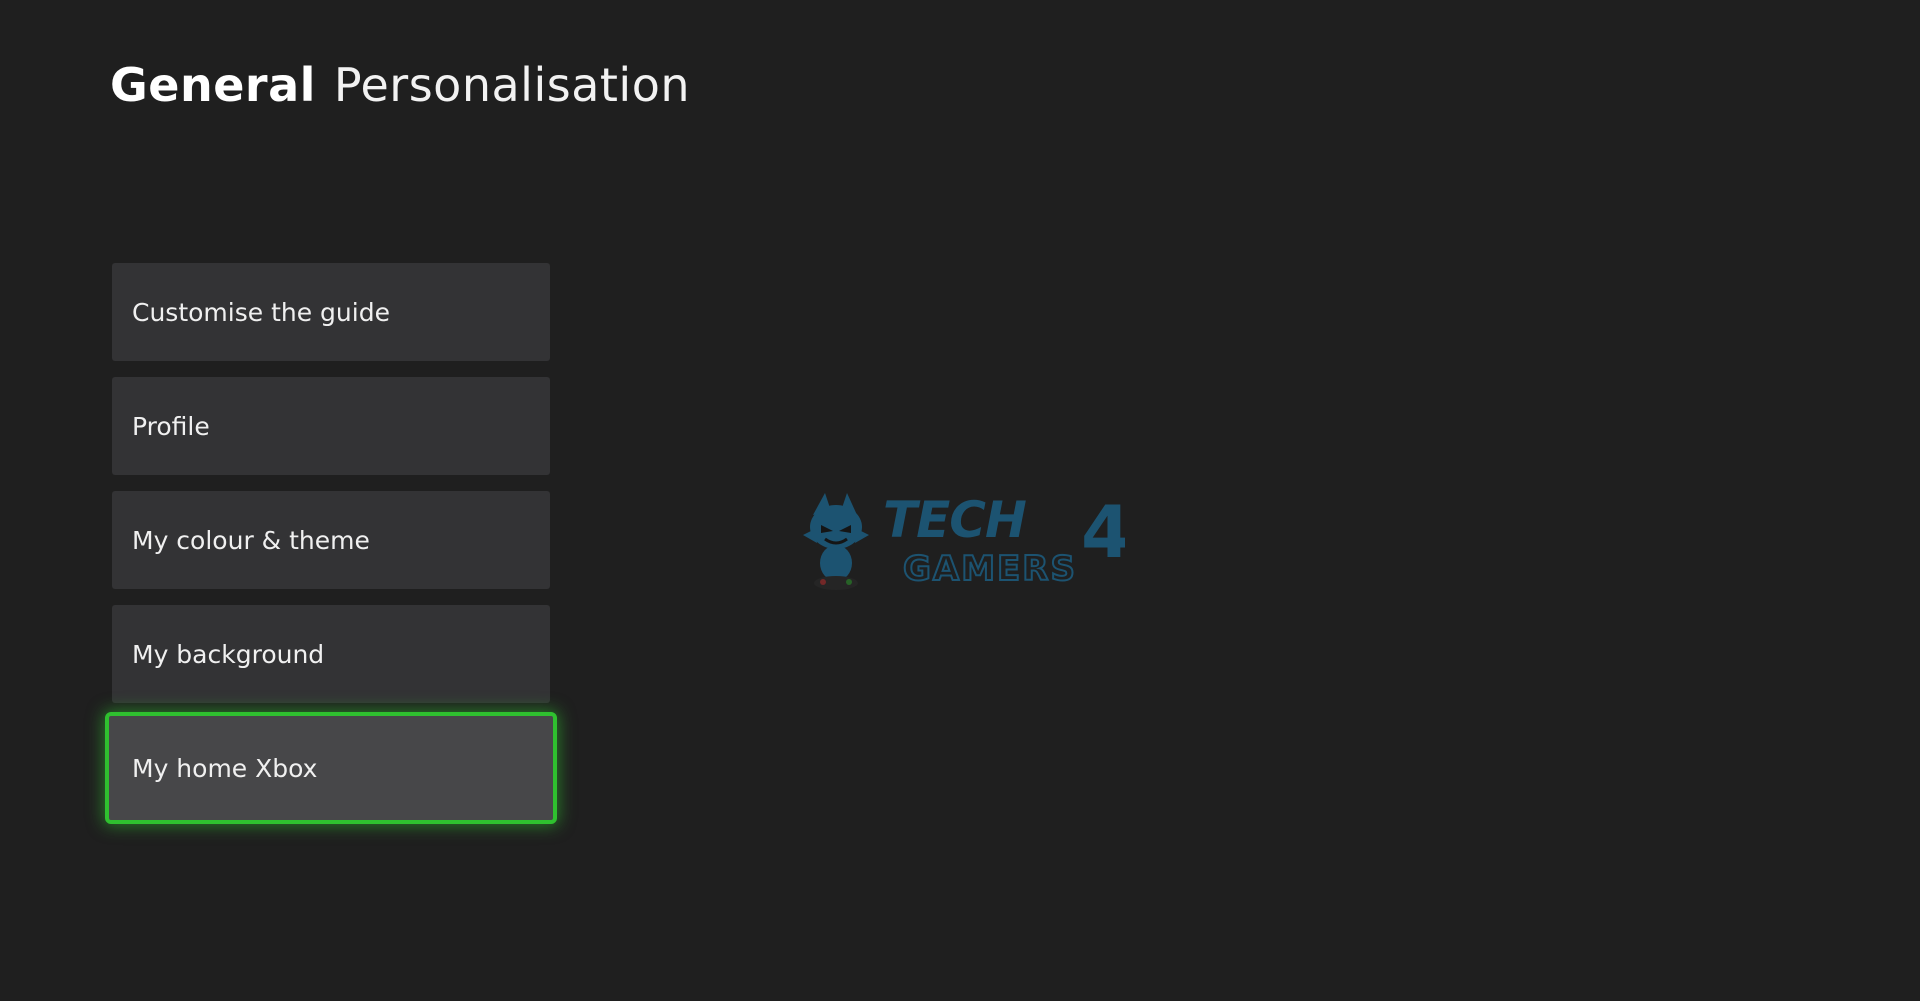 The height and width of the screenshot is (1001, 1920). What do you see at coordinates (225, 768) in the screenshot?
I see `menu-item-label: My home Xbox` at bounding box center [225, 768].